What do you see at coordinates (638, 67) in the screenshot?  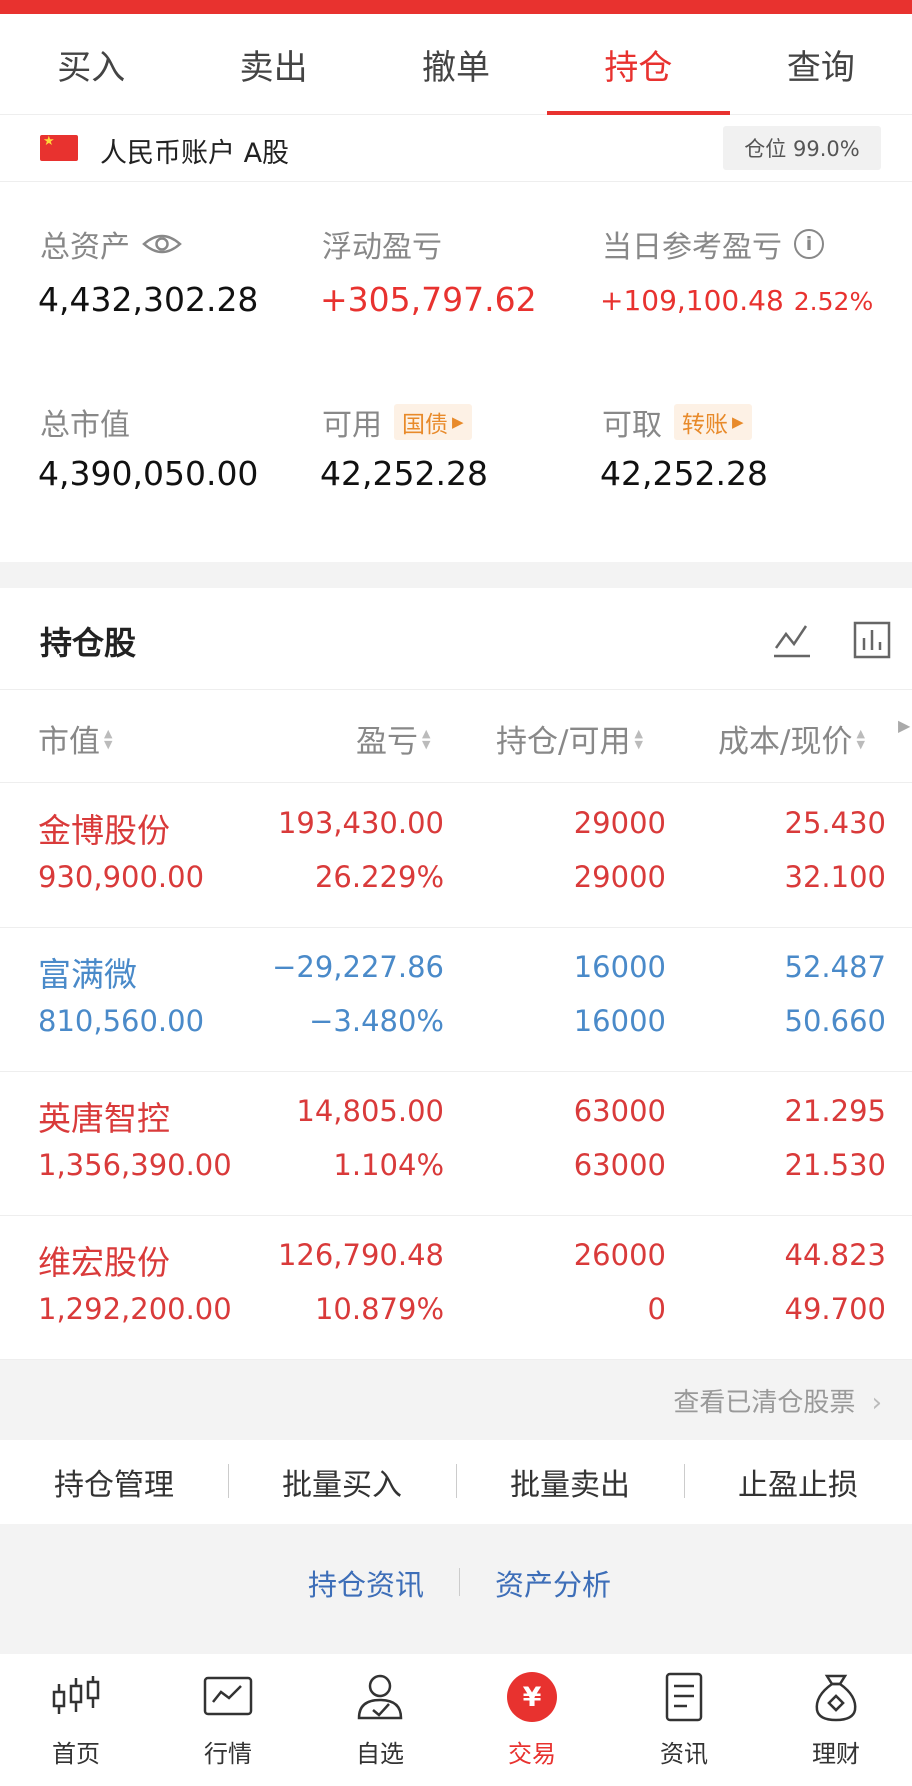 I see `tab-label: 持仓` at bounding box center [638, 67].